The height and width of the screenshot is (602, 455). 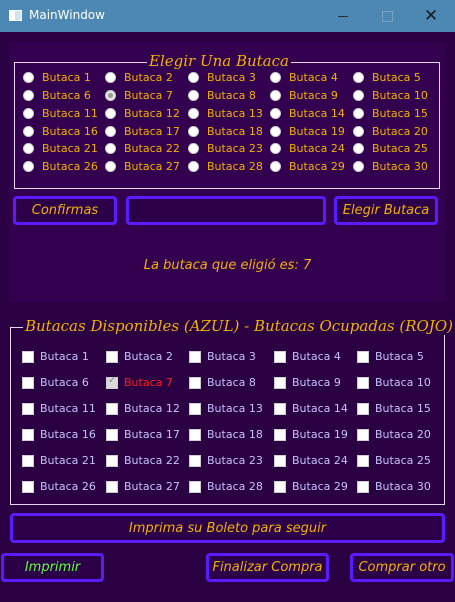 I want to click on seat-radio: Butaca 20, so click(x=390, y=131).